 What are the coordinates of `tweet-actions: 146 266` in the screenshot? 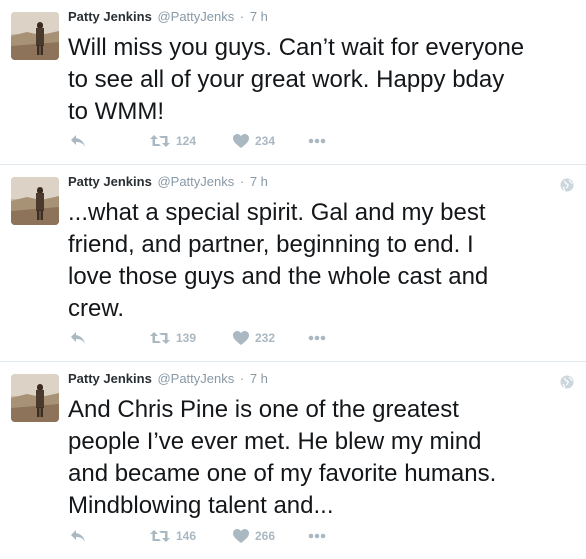 It's located at (218, 536).